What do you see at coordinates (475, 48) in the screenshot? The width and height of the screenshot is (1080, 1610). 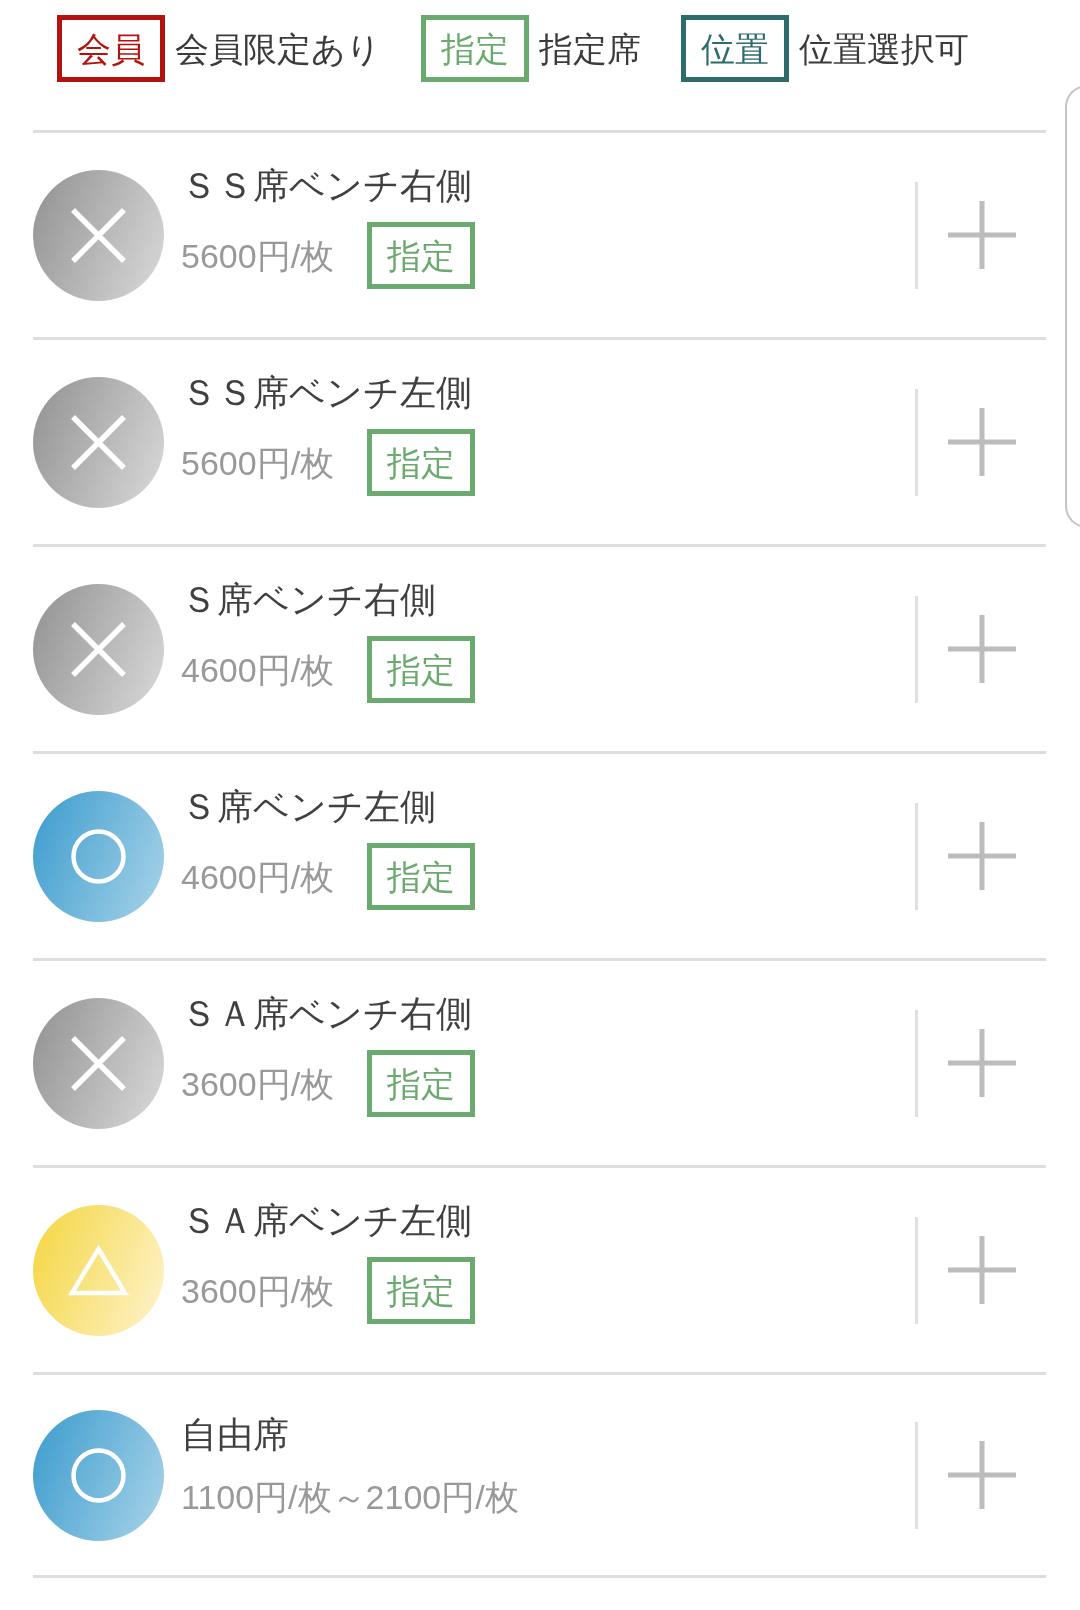 I see `legend-tag: 指定` at bounding box center [475, 48].